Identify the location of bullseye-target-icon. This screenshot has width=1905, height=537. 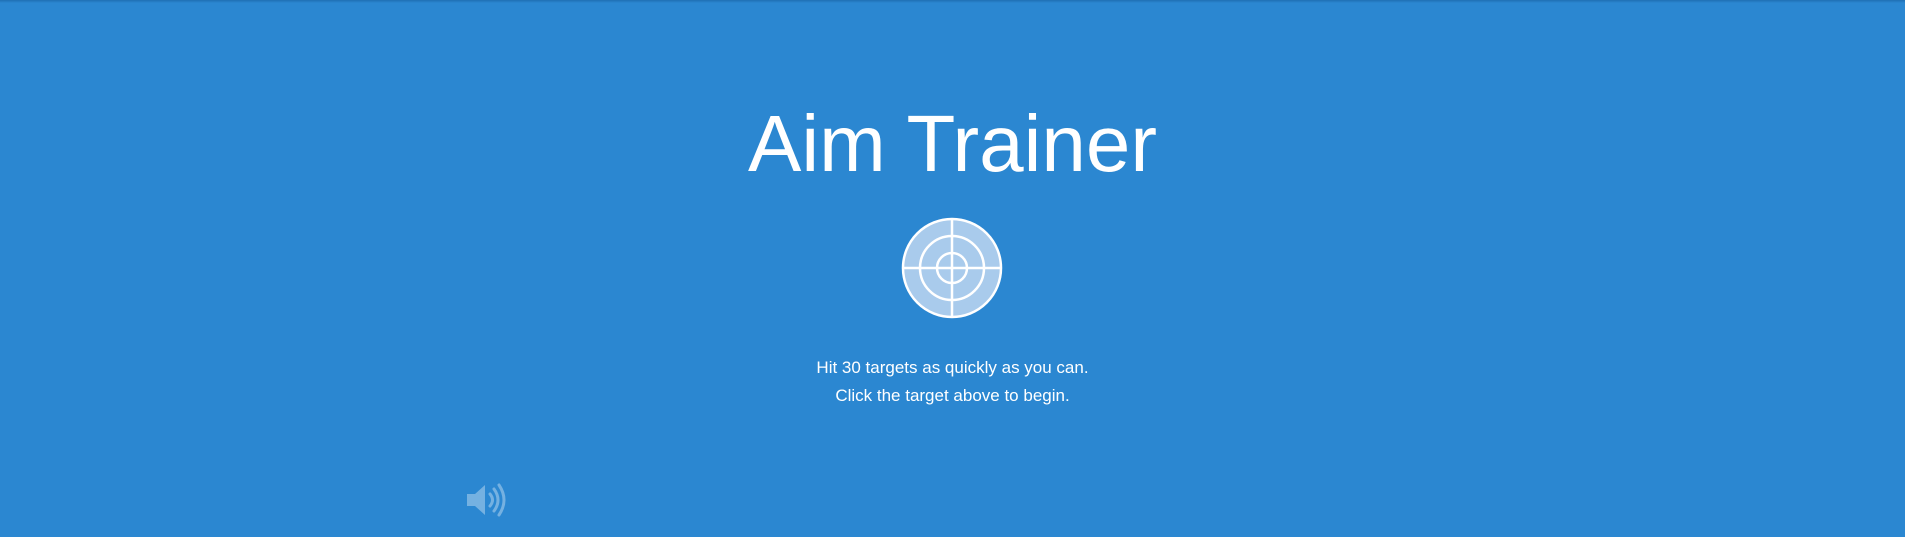
(952, 268).